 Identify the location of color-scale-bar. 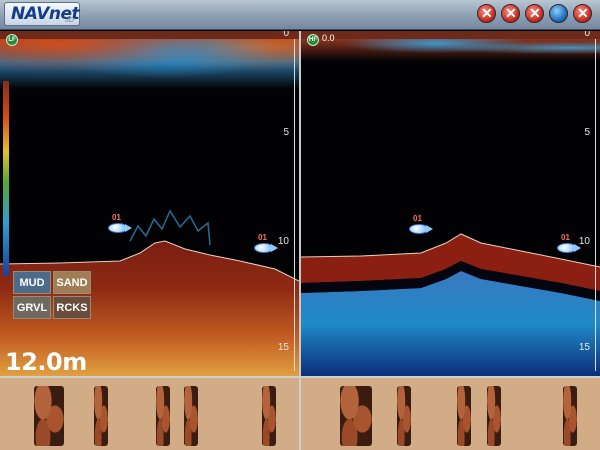
(6, 178).